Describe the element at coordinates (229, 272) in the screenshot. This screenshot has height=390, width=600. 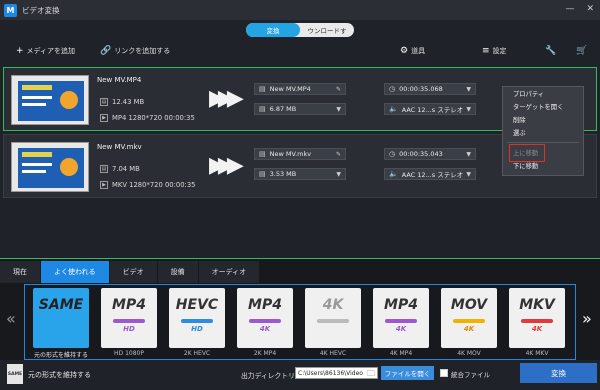
I see `tab-audio: オーディオ` at that location.